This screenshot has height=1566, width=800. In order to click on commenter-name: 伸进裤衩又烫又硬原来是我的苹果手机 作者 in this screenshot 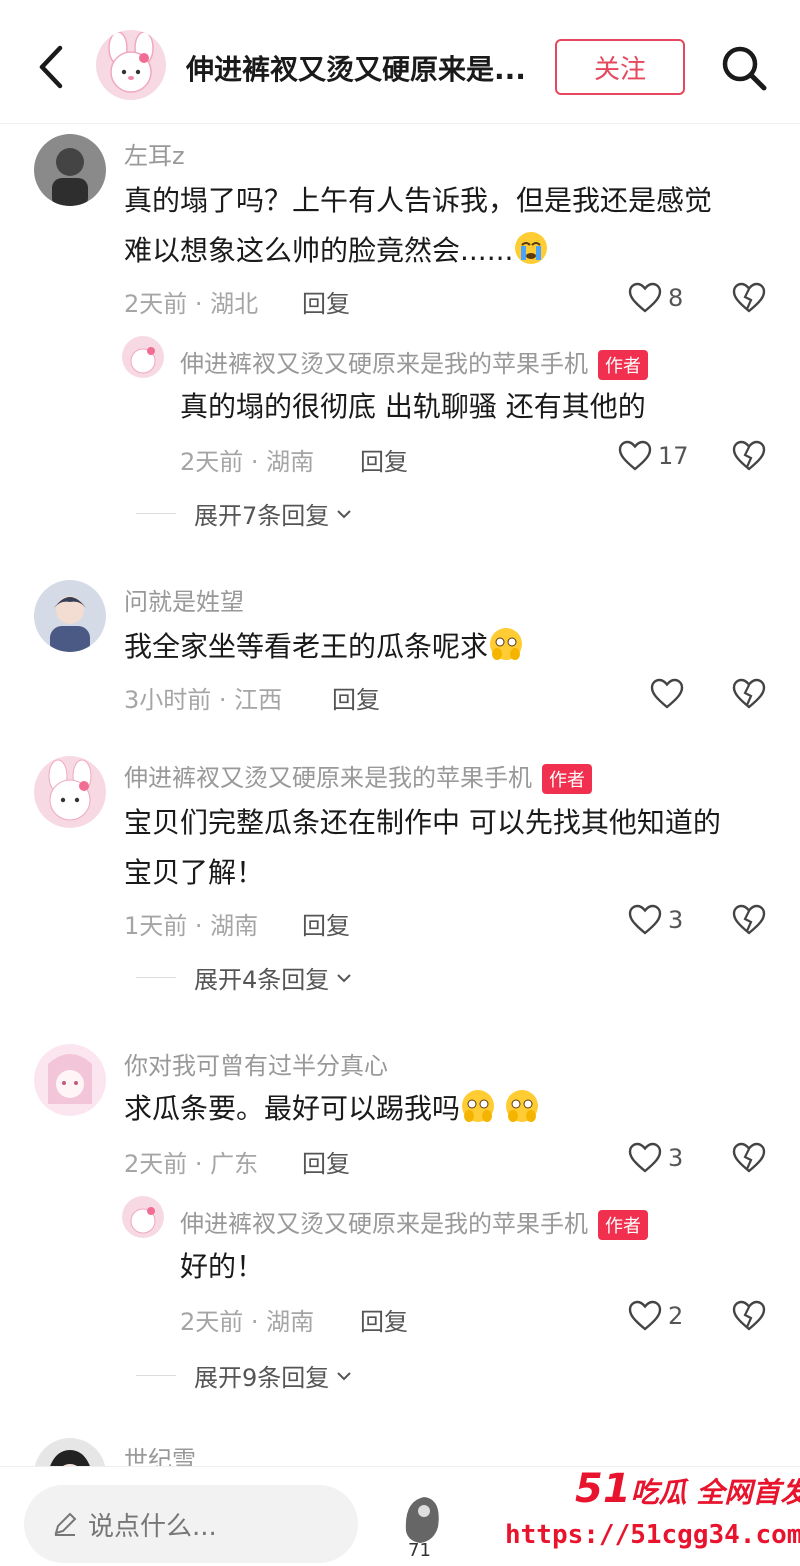, I will do `click(358, 776)`.